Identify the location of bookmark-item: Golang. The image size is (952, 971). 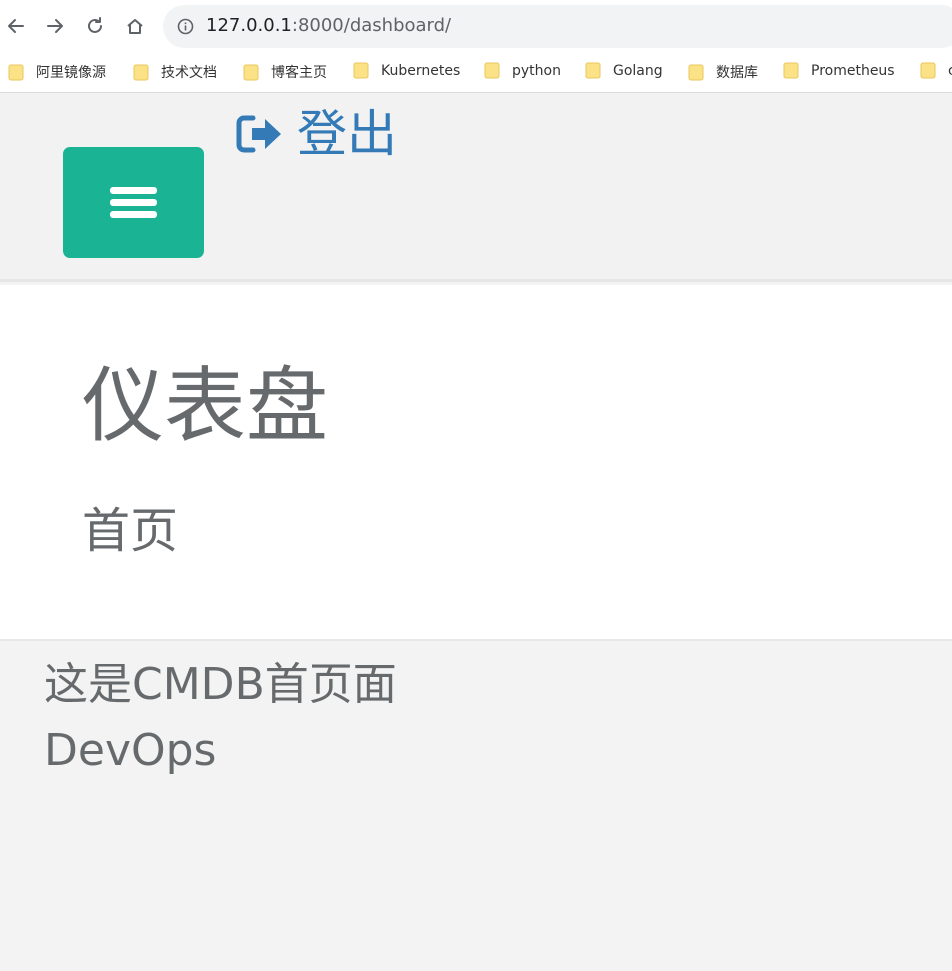
(624, 70).